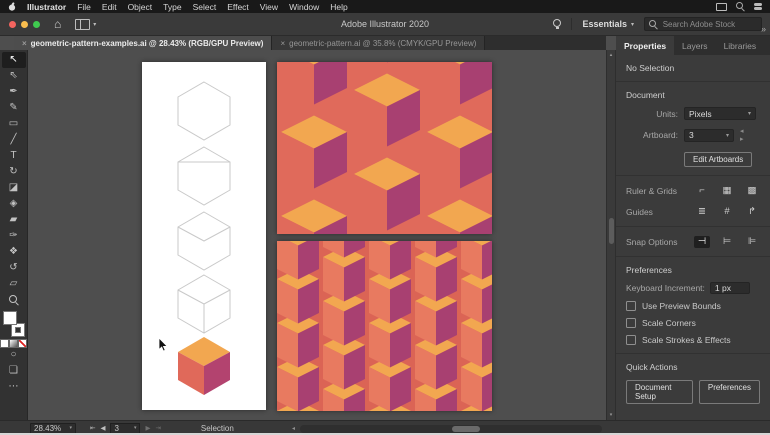 Image resolution: width=770 pixels, height=435 pixels. I want to click on tab-libraries: Libraries, so click(740, 45).